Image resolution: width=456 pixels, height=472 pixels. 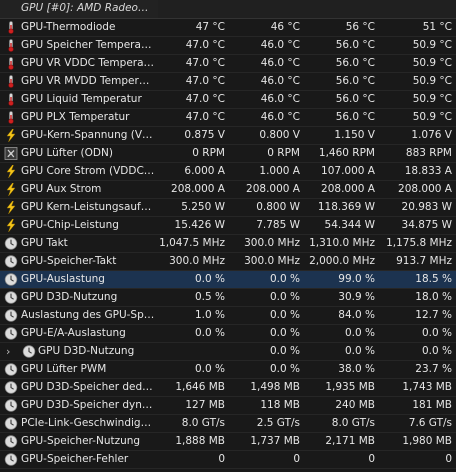 What do you see at coordinates (44, 243) in the screenshot?
I see `sensor-label: GPU Takt` at bounding box center [44, 243].